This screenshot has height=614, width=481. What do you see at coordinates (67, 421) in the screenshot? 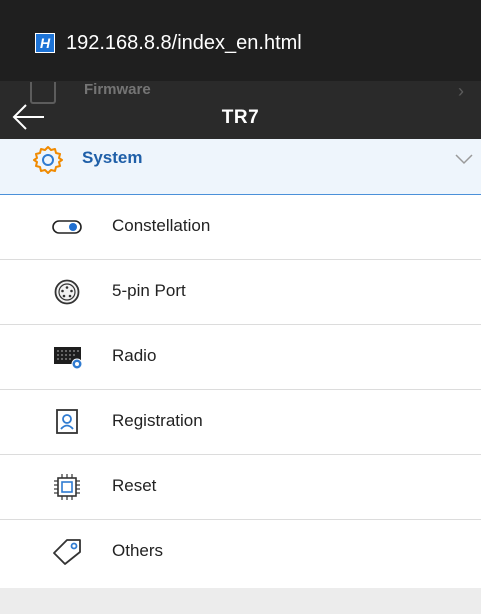
I see `registration-icon` at bounding box center [67, 421].